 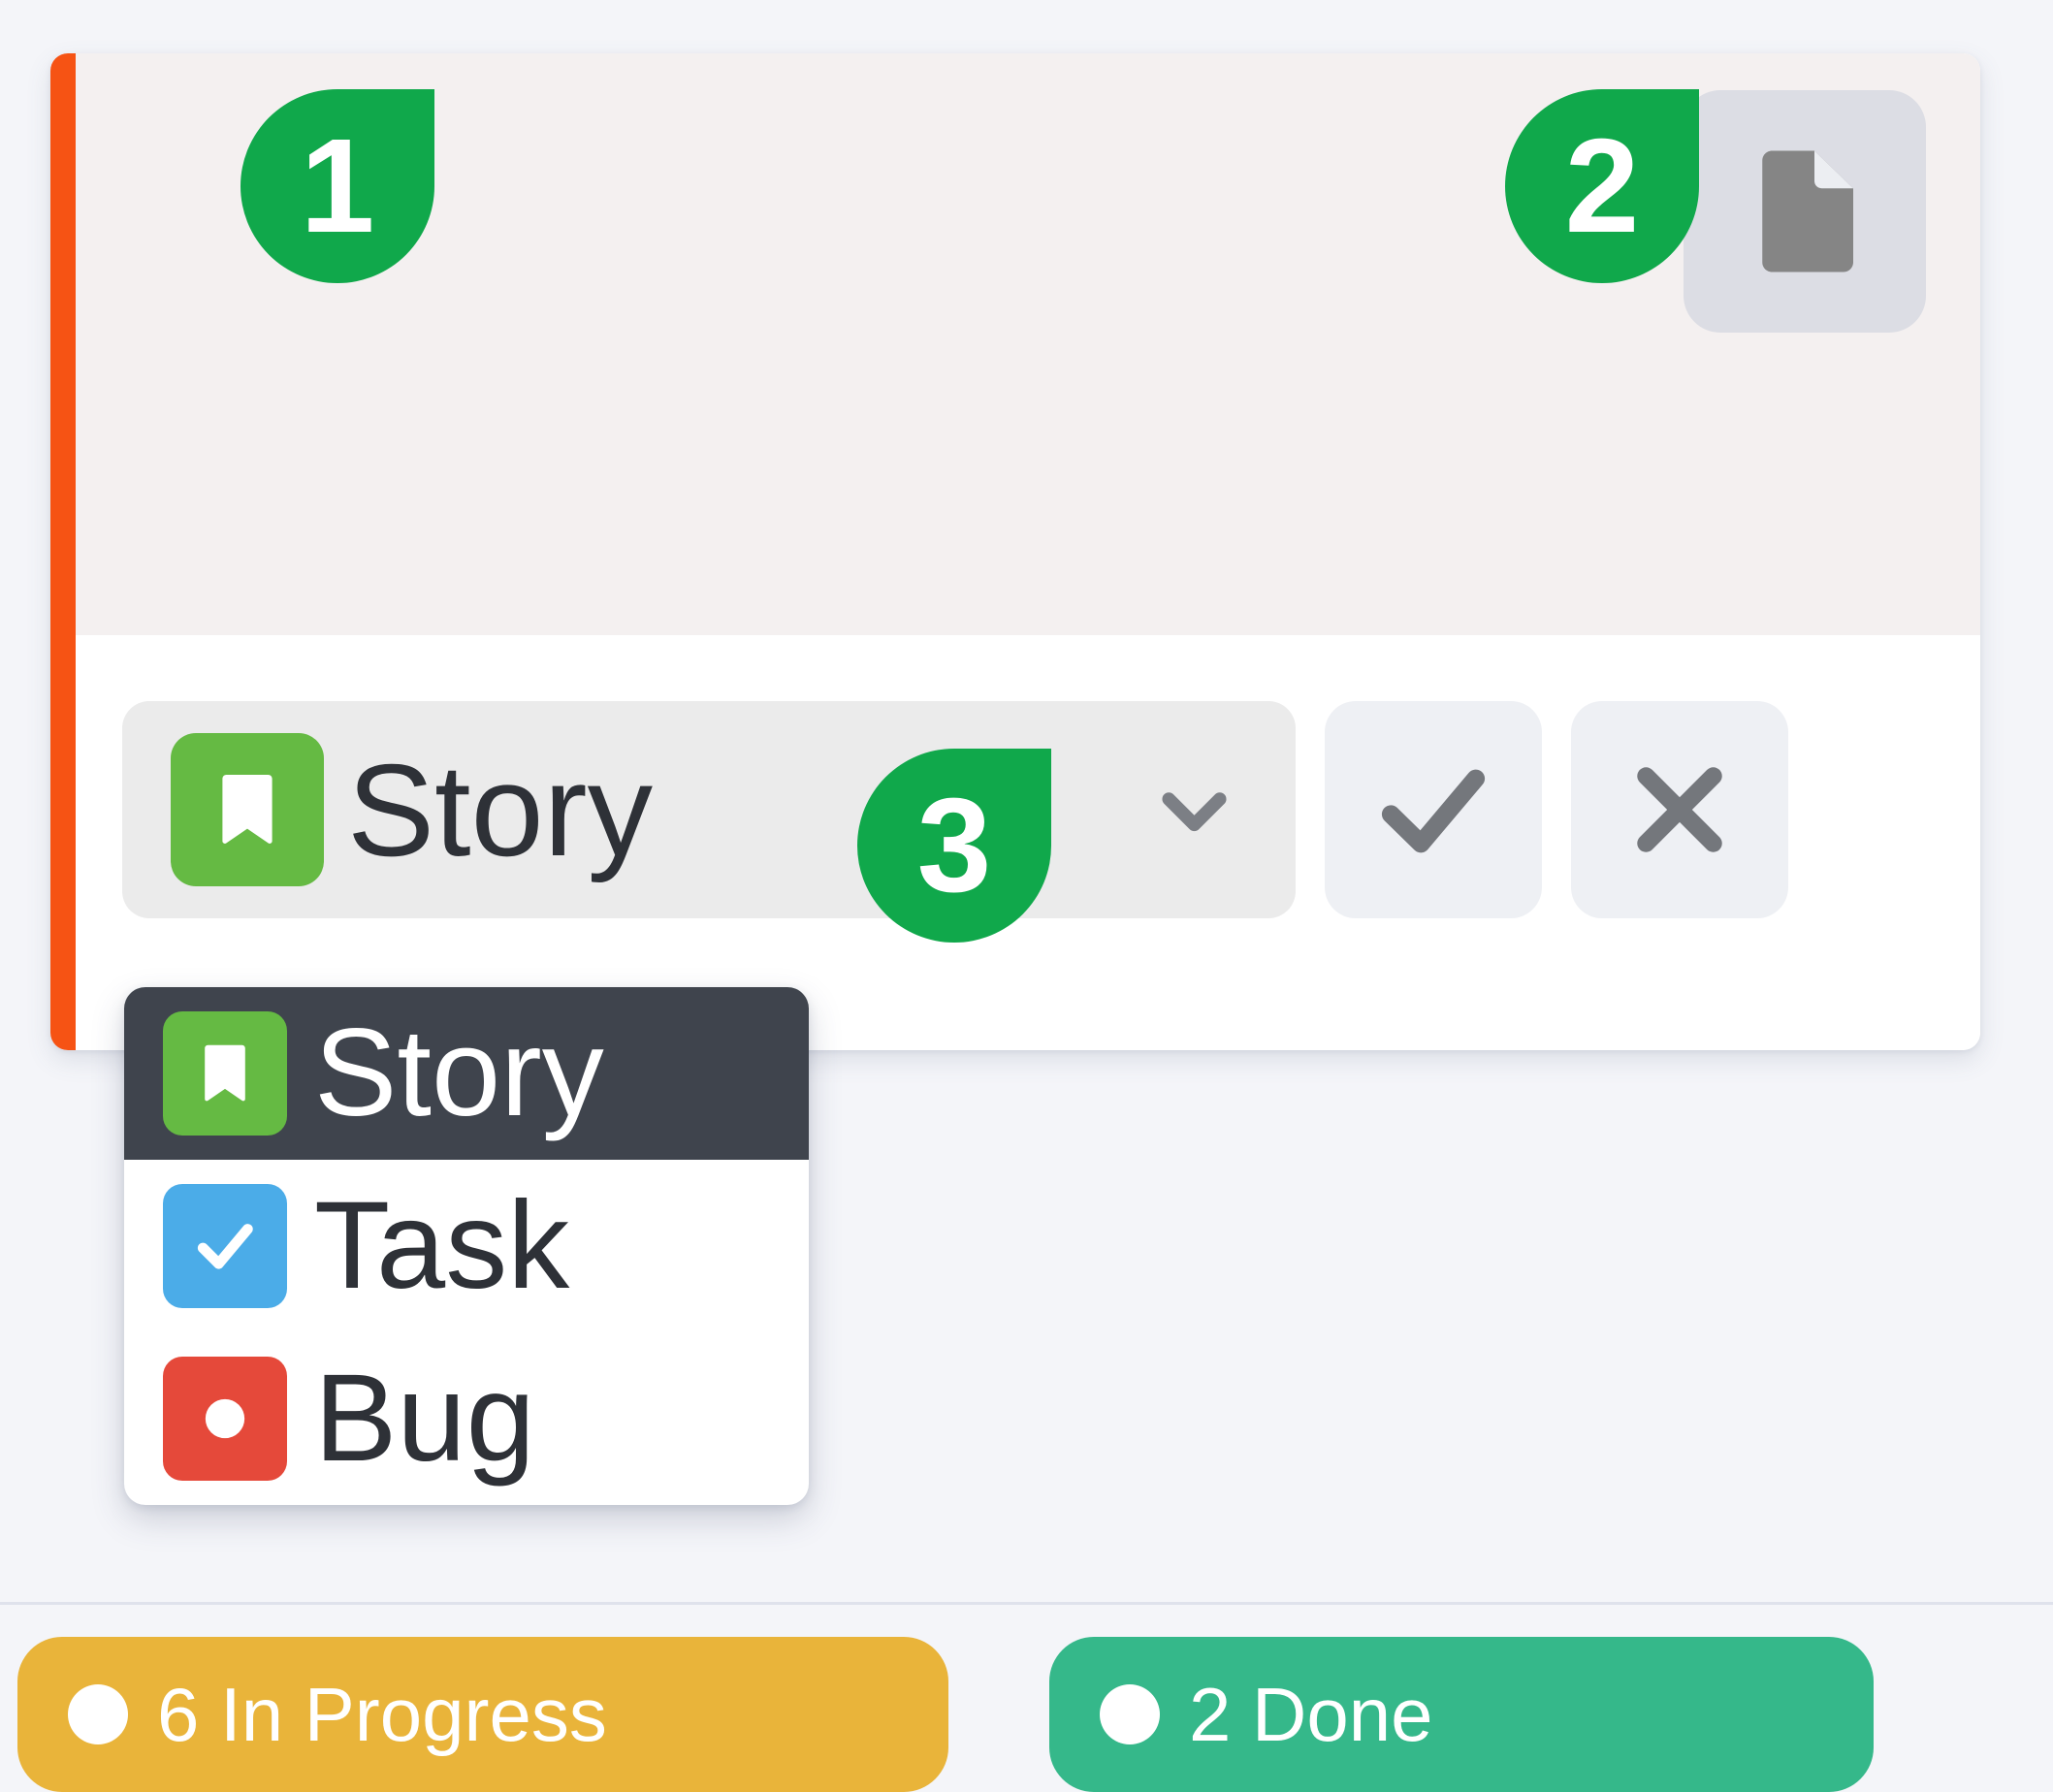 I want to click on step-badge-3-number: 3, so click(x=954, y=845).